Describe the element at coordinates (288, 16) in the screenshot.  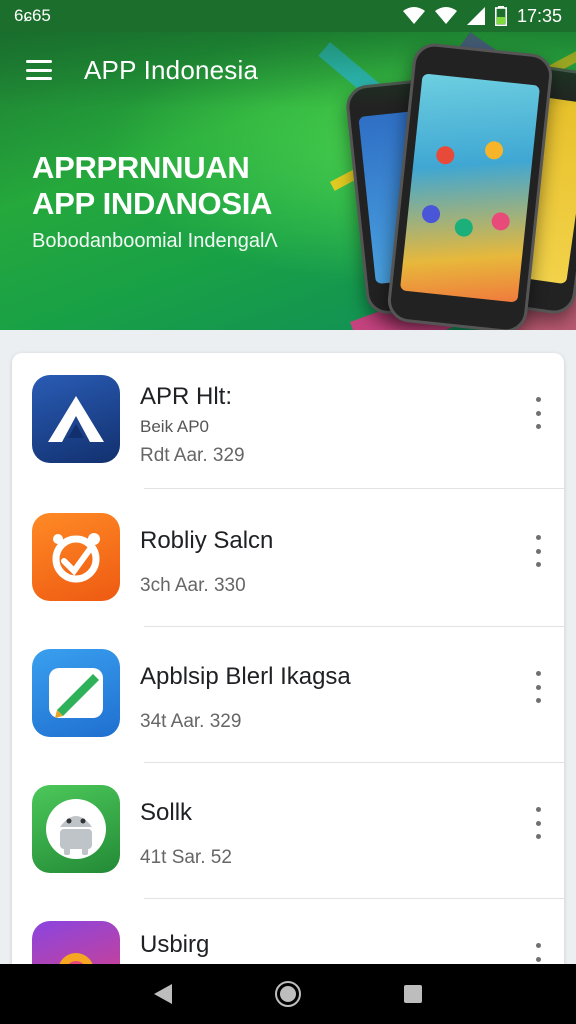
I see `status-bar: 6ɕ65 17:35` at that location.